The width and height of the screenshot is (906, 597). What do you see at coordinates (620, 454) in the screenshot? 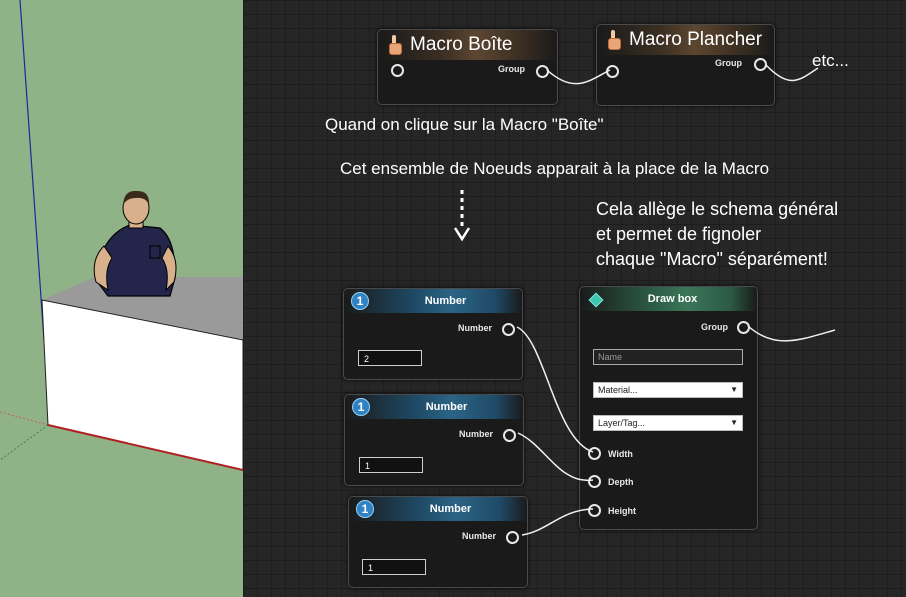
I see `width-input-label: Width` at bounding box center [620, 454].